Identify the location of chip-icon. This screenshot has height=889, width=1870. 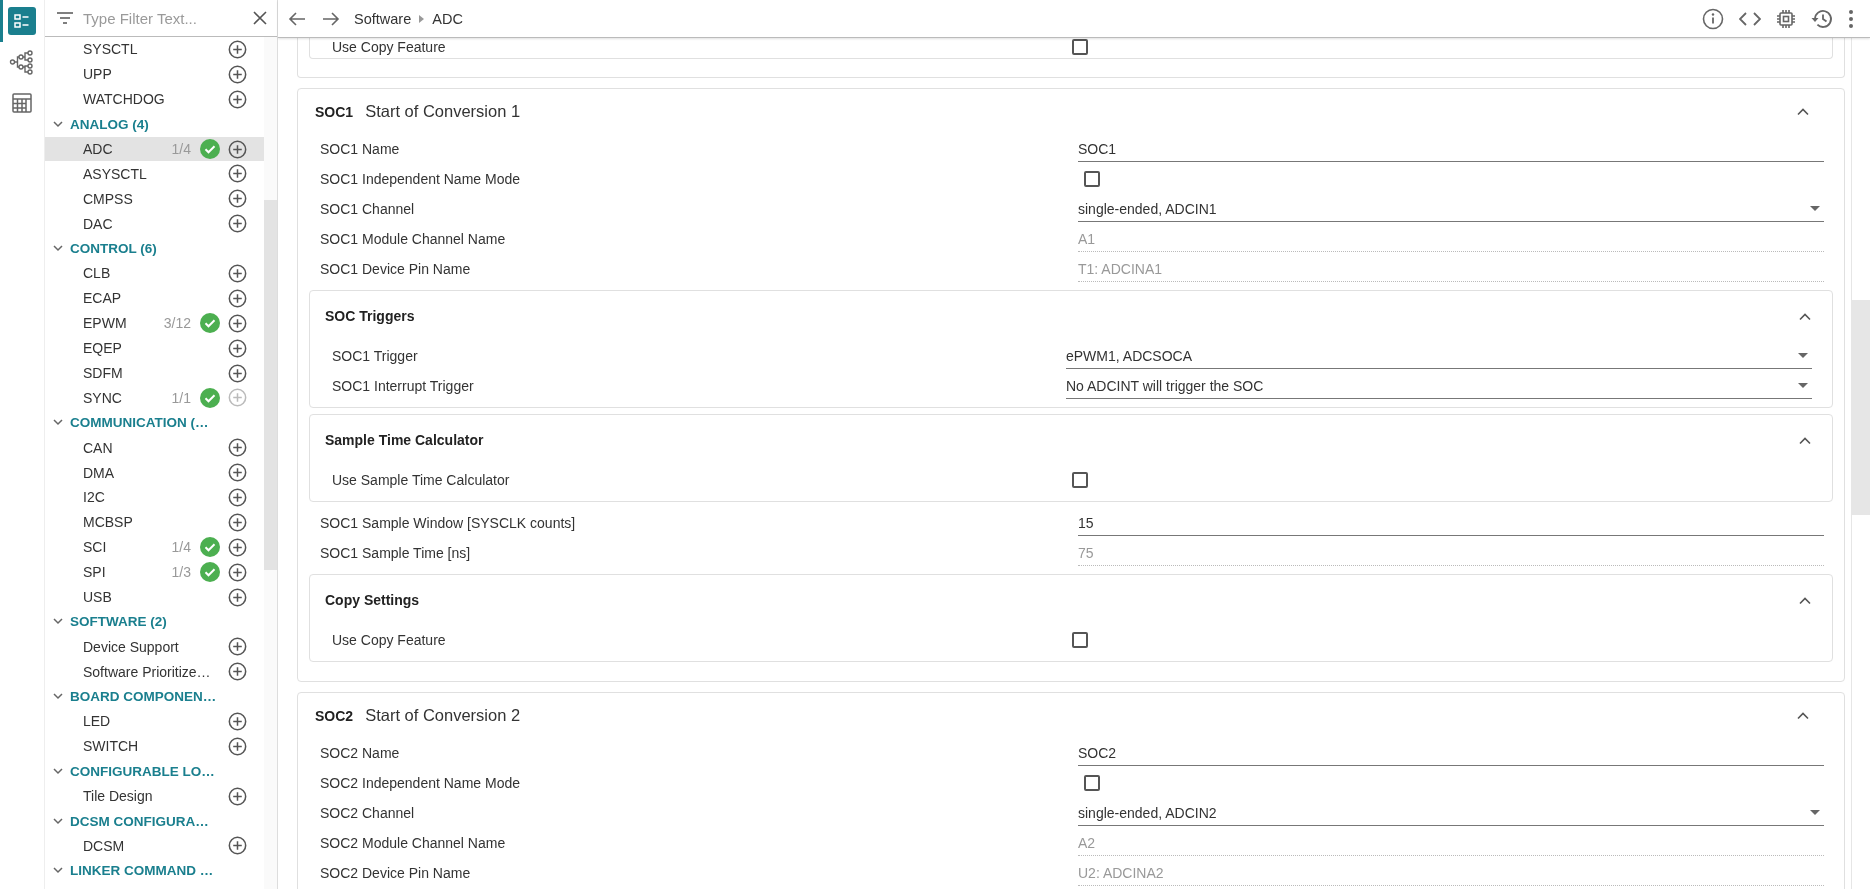
(1786, 18).